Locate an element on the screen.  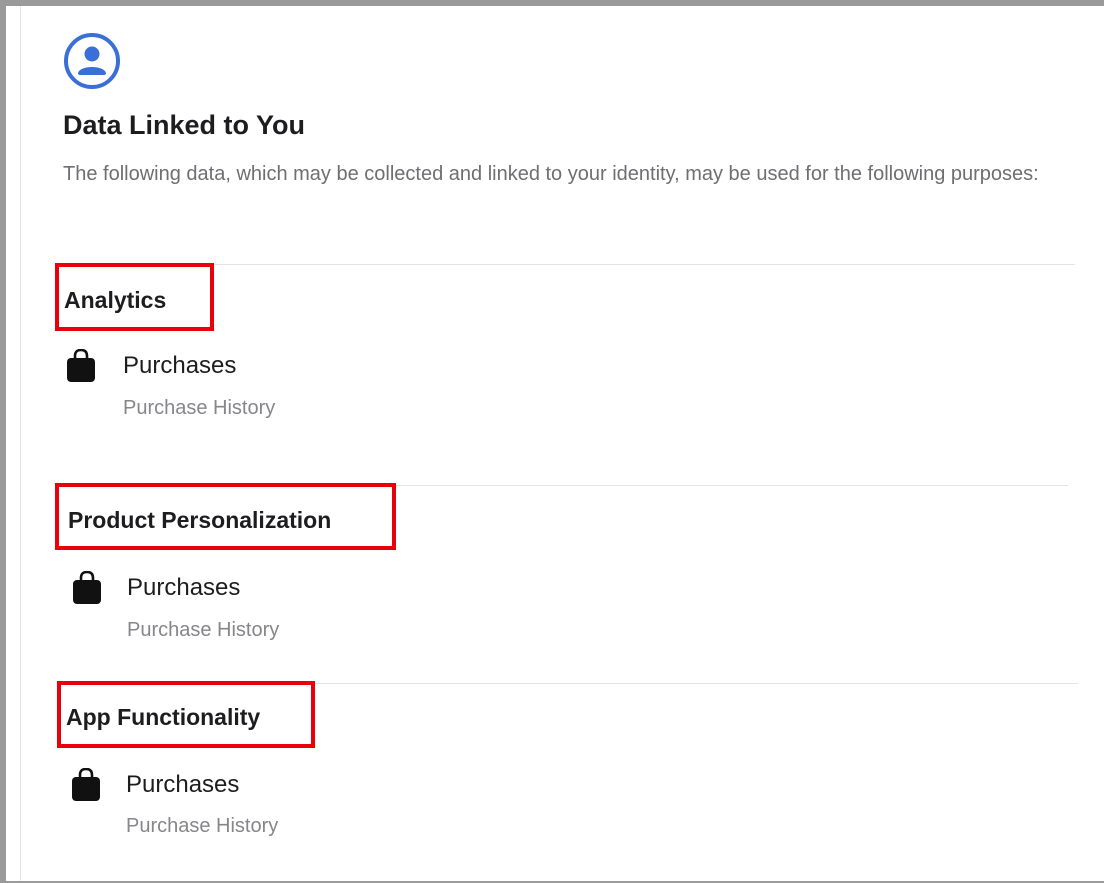
person-circle-icon is located at coordinates (92, 61).